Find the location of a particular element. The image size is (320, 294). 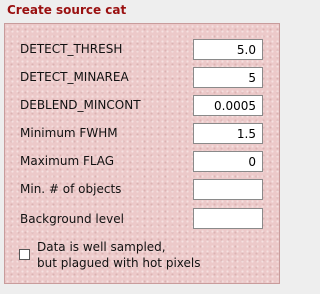

detect-thresh-input is located at coordinates (228, 49).